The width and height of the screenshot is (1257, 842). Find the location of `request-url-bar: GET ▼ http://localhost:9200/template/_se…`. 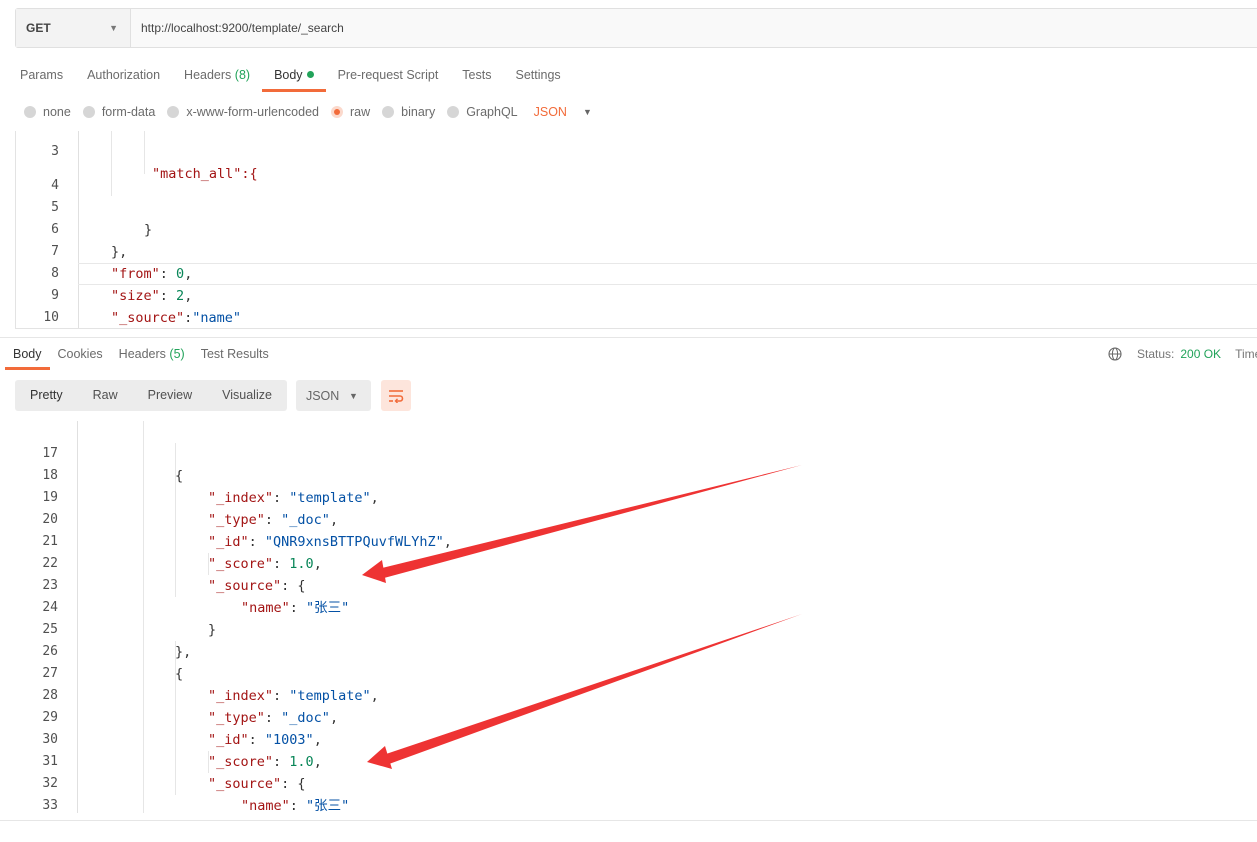

request-url-bar: GET ▼ http://localhost:9200/template/_se… is located at coordinates (636, 28).